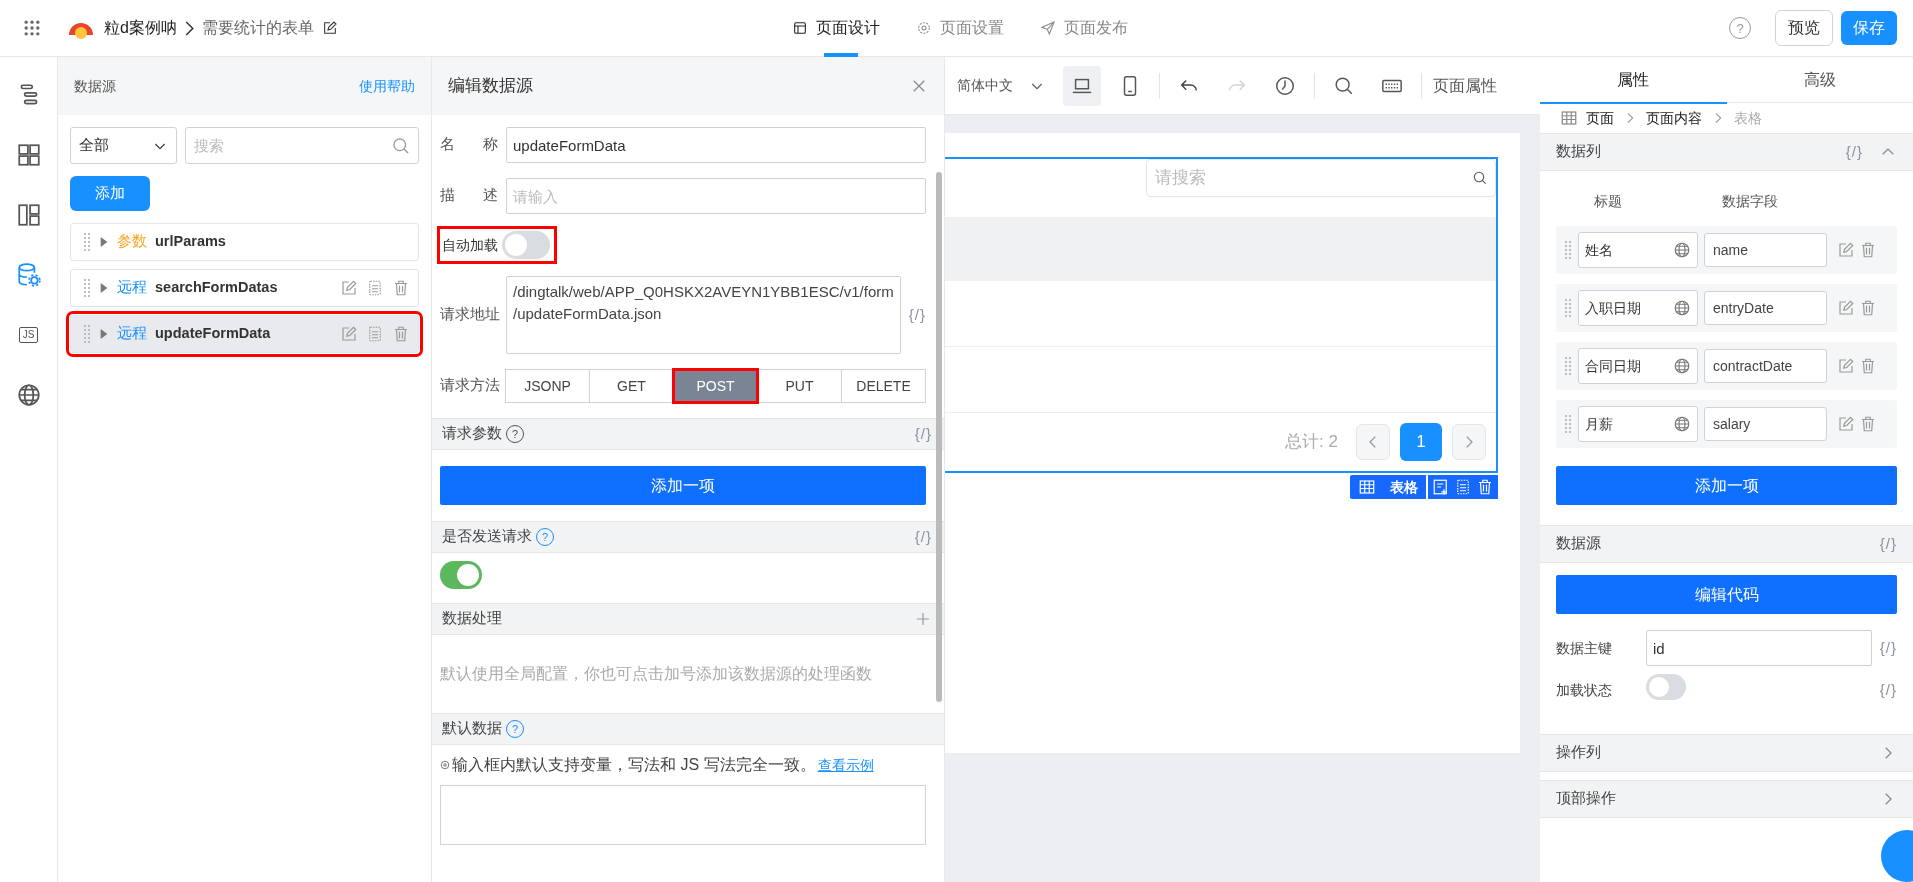 This screenshot has width=1913, height=882. What do you see at coordinates (1083, 28) in the screenshot?
I see `page-tab: 页面发布` at bounding box center [1083, 28].